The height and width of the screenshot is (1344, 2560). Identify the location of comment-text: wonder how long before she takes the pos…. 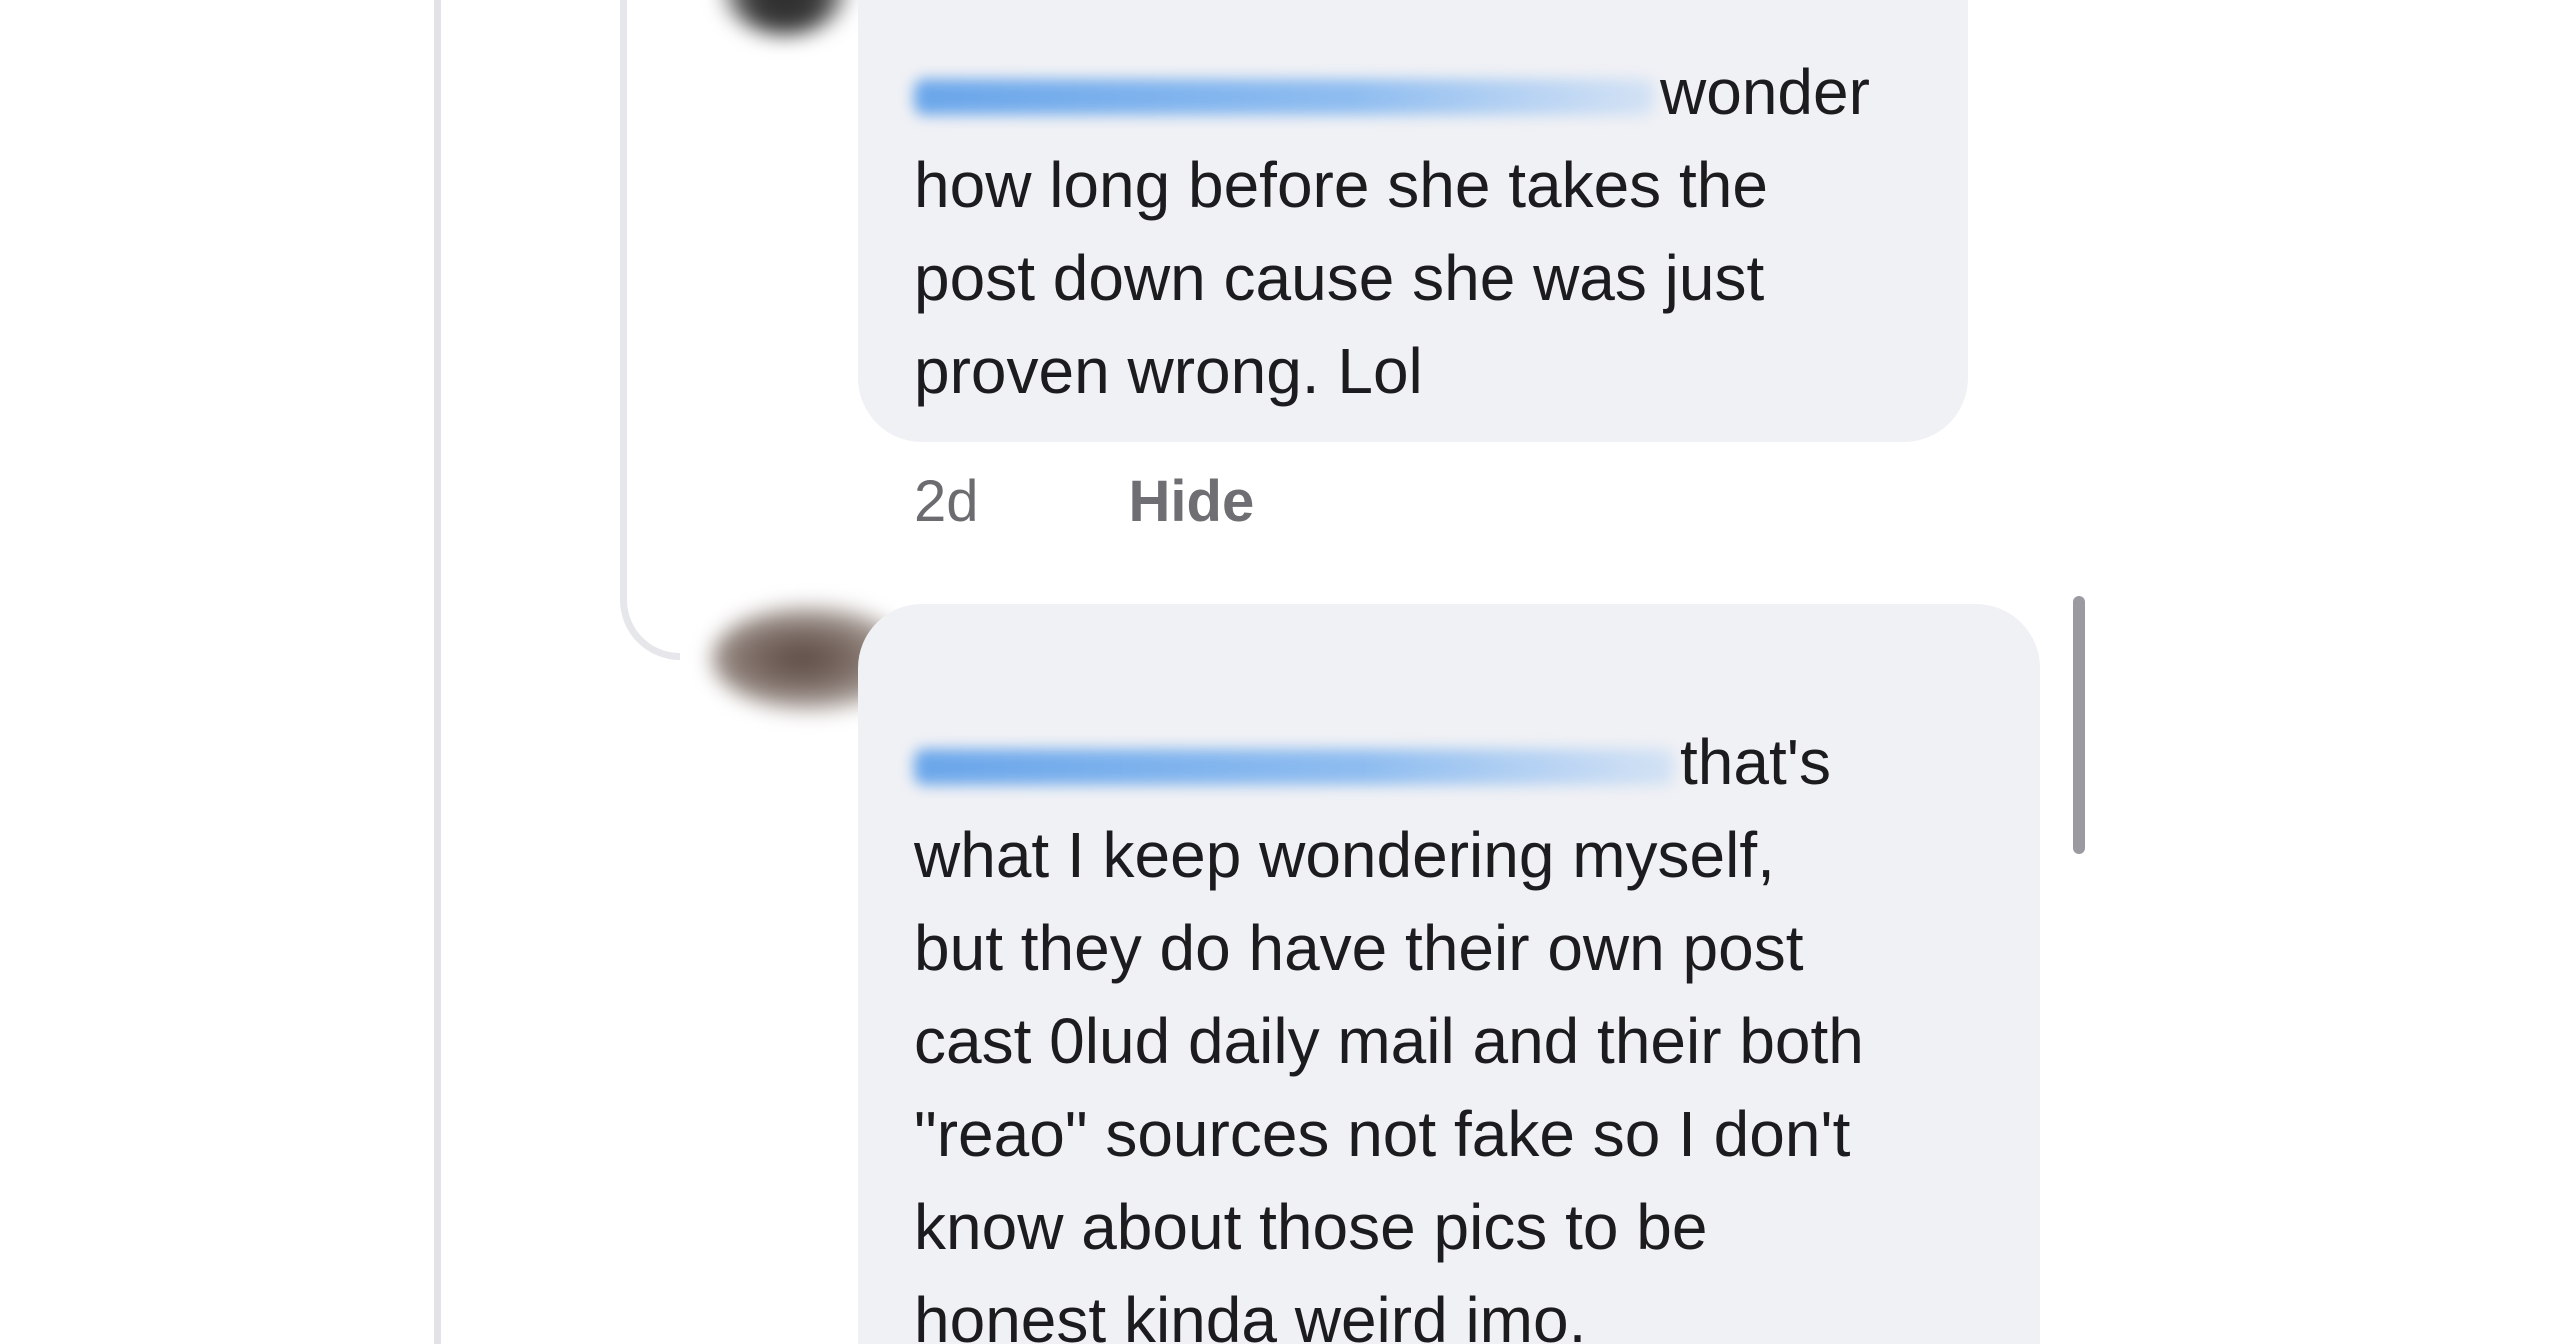
(1392, 232).